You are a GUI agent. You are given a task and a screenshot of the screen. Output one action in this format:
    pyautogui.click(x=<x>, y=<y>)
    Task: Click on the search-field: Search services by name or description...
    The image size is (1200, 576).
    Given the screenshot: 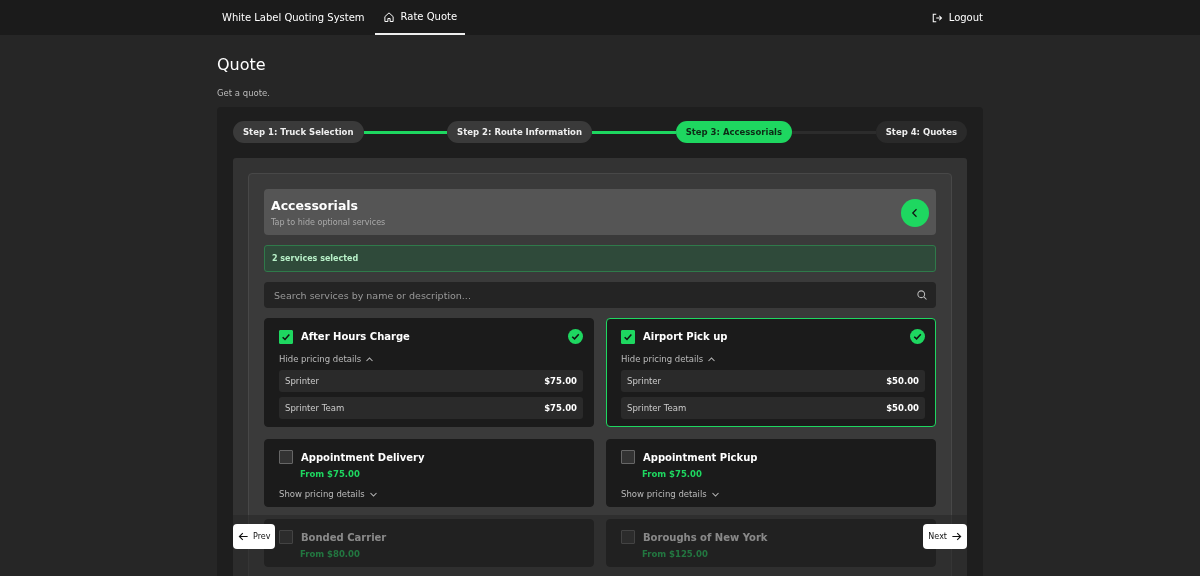 What is the action you would take?
    pyautogui.click(x=600, y=295)
    